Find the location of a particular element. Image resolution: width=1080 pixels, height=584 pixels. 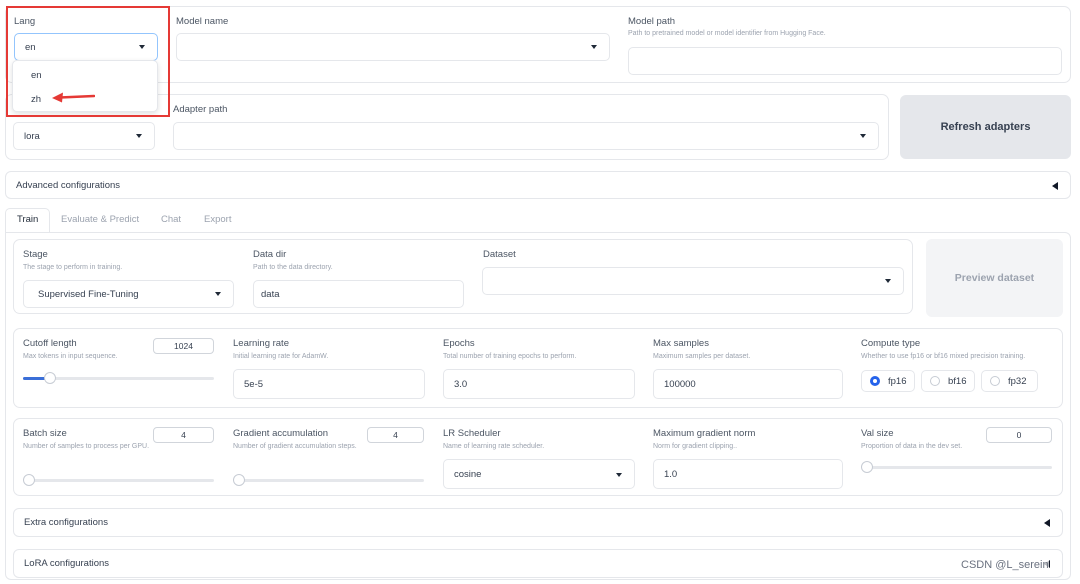

adapter-path-block: Adapter path is located at coordinates (526, 127).